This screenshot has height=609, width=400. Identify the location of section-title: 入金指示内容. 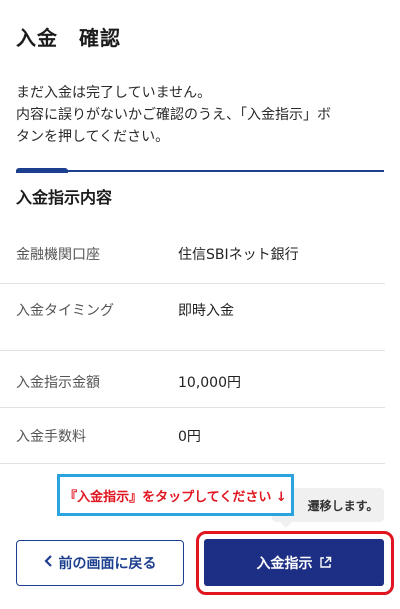
(64, 197).